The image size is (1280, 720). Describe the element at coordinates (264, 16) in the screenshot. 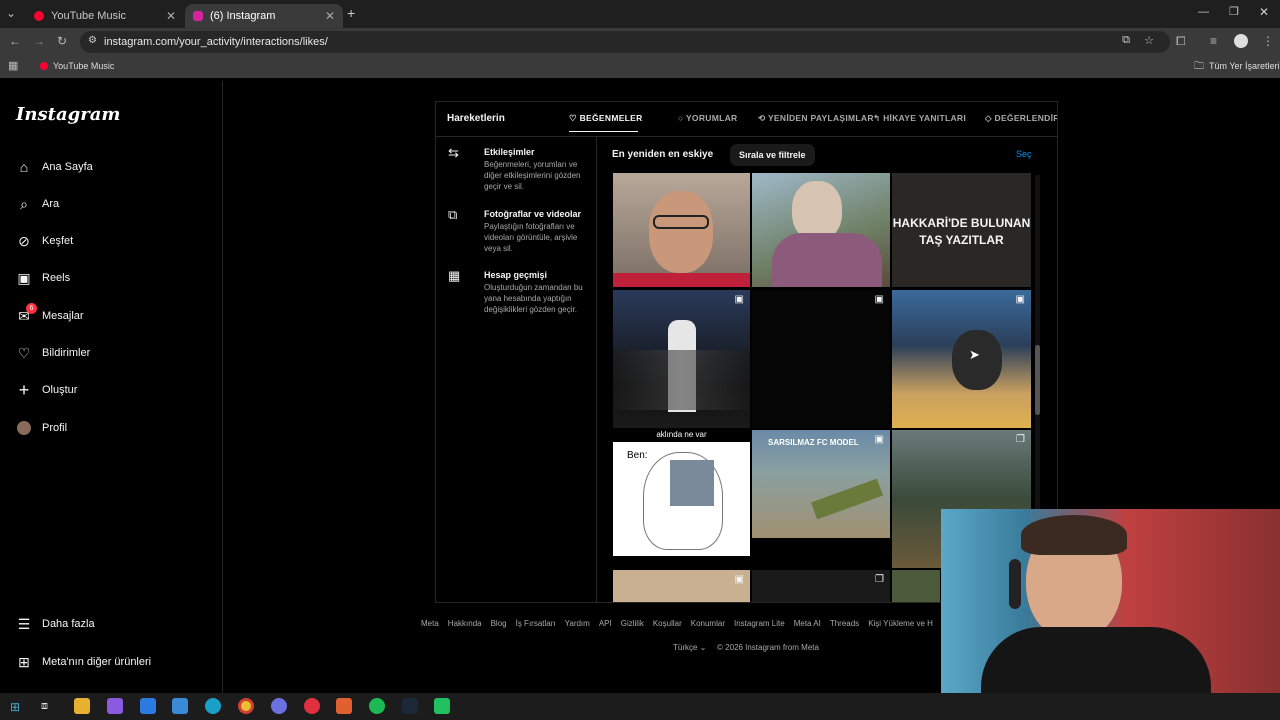

I see `tab-instagram: (6) Instagram ✕` at that location.